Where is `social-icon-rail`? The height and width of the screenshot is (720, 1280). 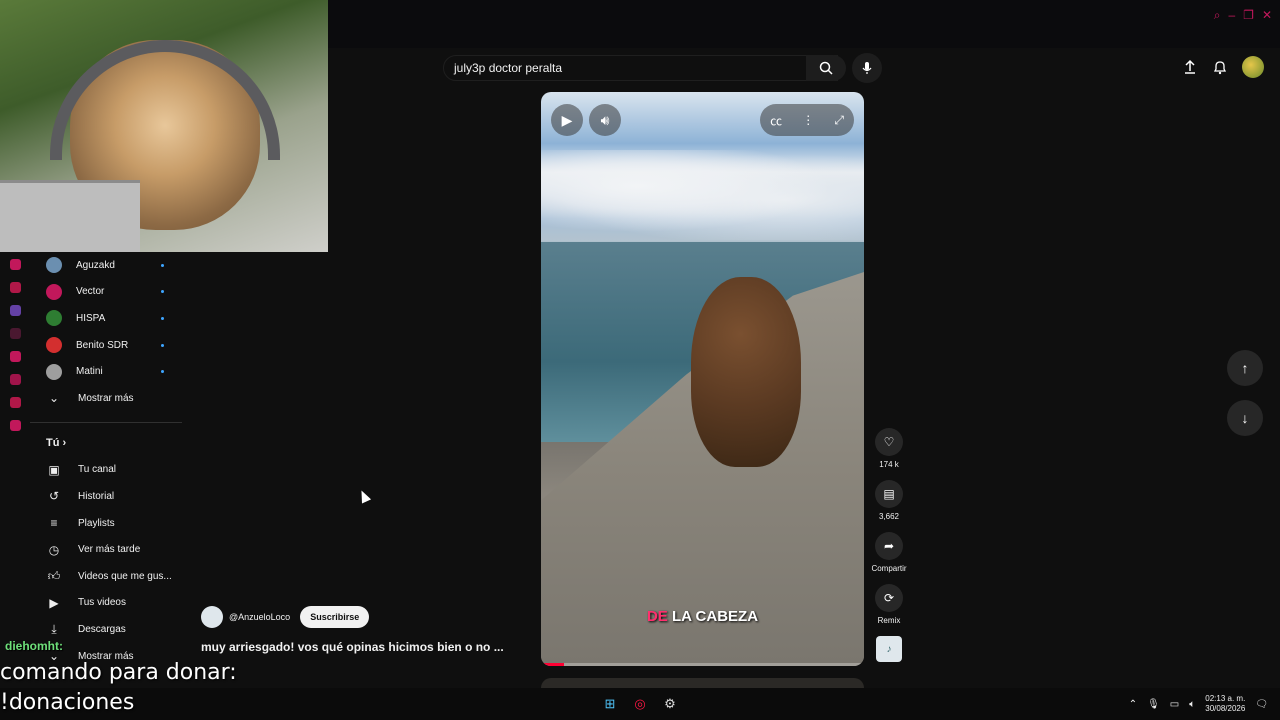 social-icon-rail is located at coordinates (15, 470).